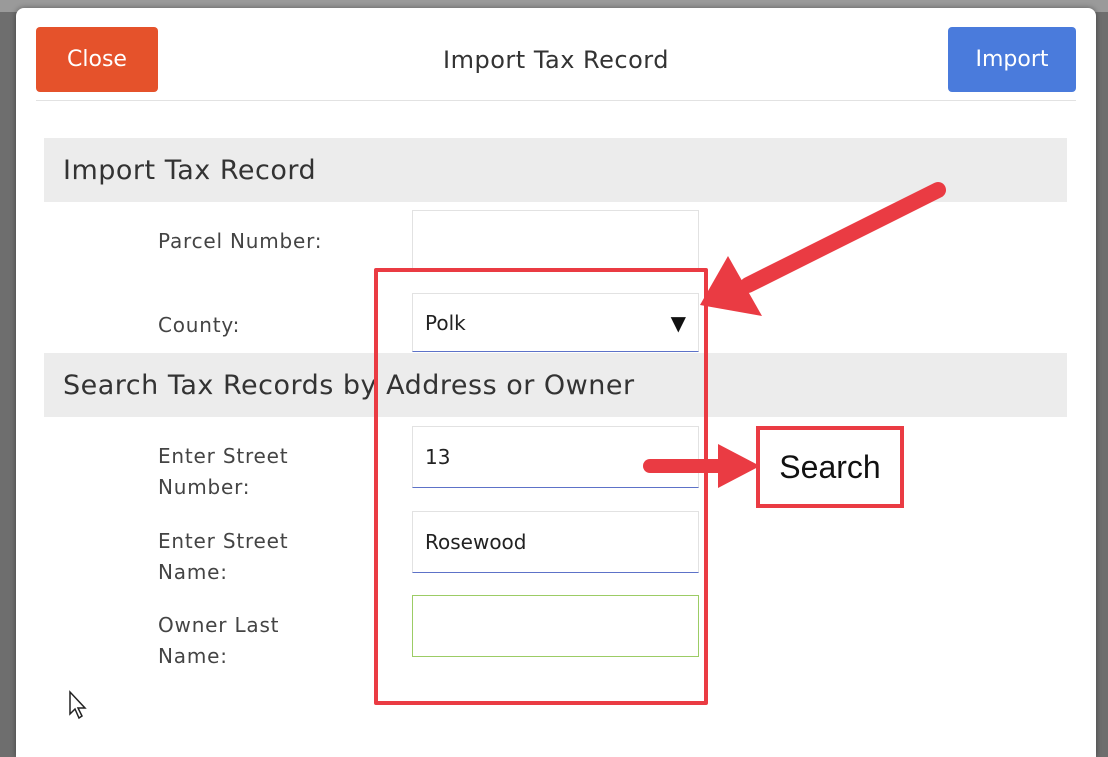  What do you see at coordinates (701, 466) in the screenshot?
I see `arrow-to-search` at bounding box center [701, 466].